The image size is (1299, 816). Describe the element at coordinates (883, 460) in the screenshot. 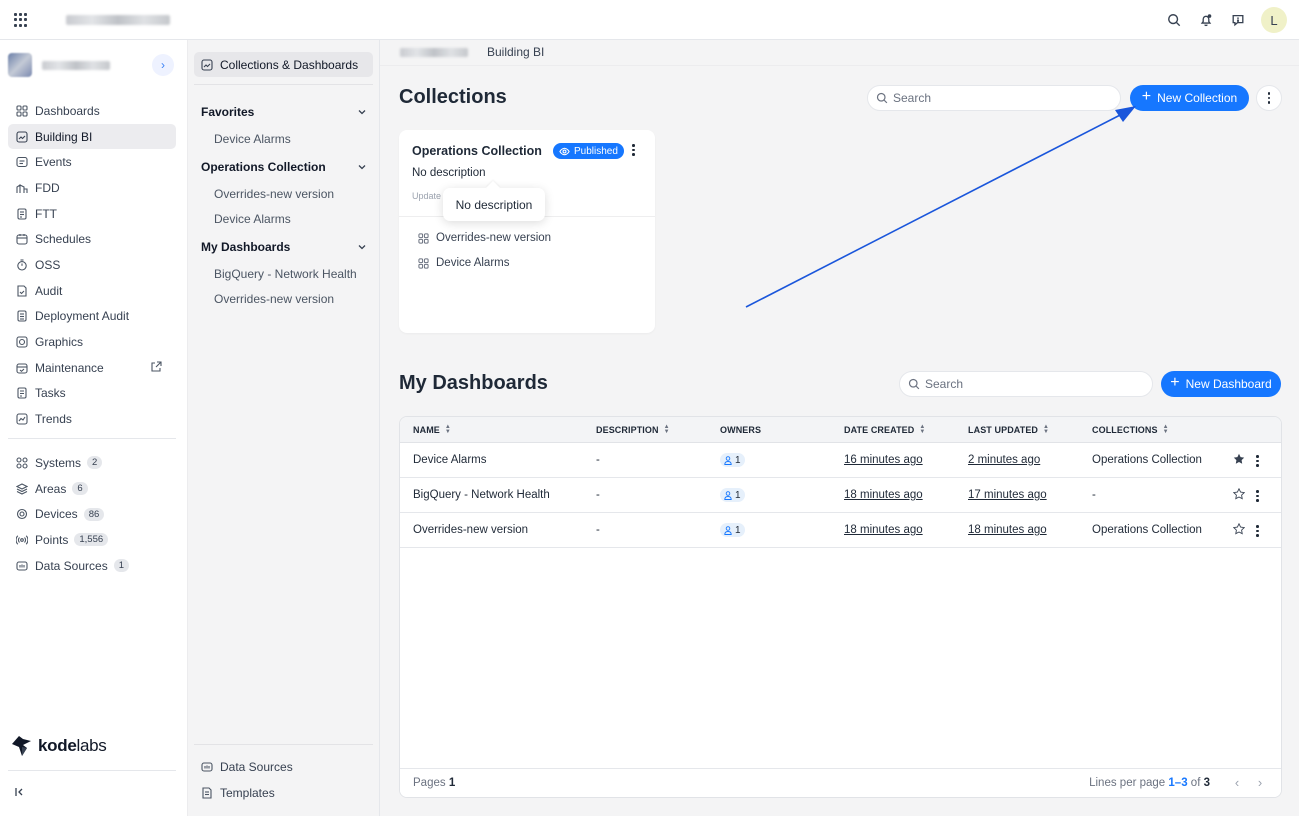

I see `cell-date-created: 16 minutes ago` at that location.